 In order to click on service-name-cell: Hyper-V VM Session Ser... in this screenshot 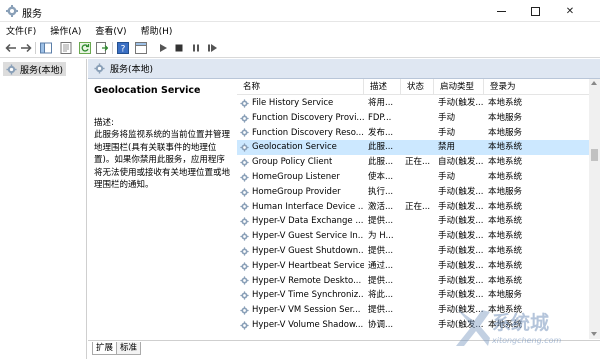, I will do `click(300, 310)`.